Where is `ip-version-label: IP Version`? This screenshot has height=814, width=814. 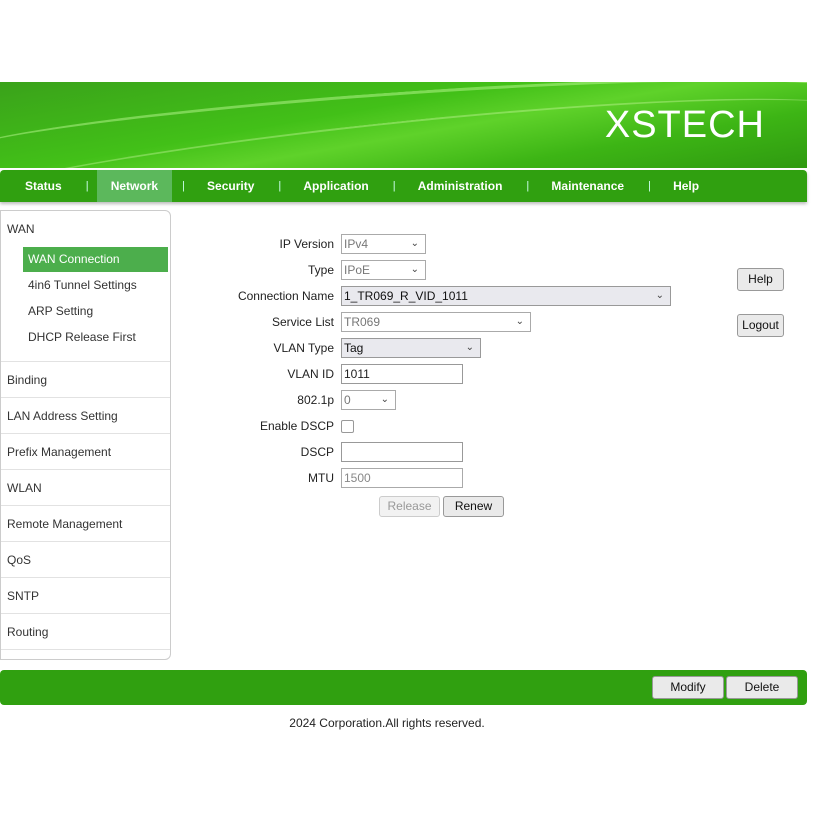 ip-version-label: IP Version is located at coordinates (306, 244).